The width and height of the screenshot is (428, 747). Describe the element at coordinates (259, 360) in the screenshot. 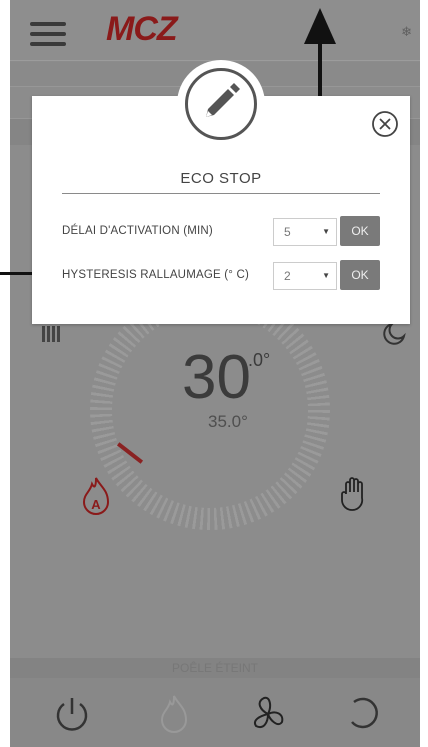

I see `current-temperature-decimal: .0°` at that location.